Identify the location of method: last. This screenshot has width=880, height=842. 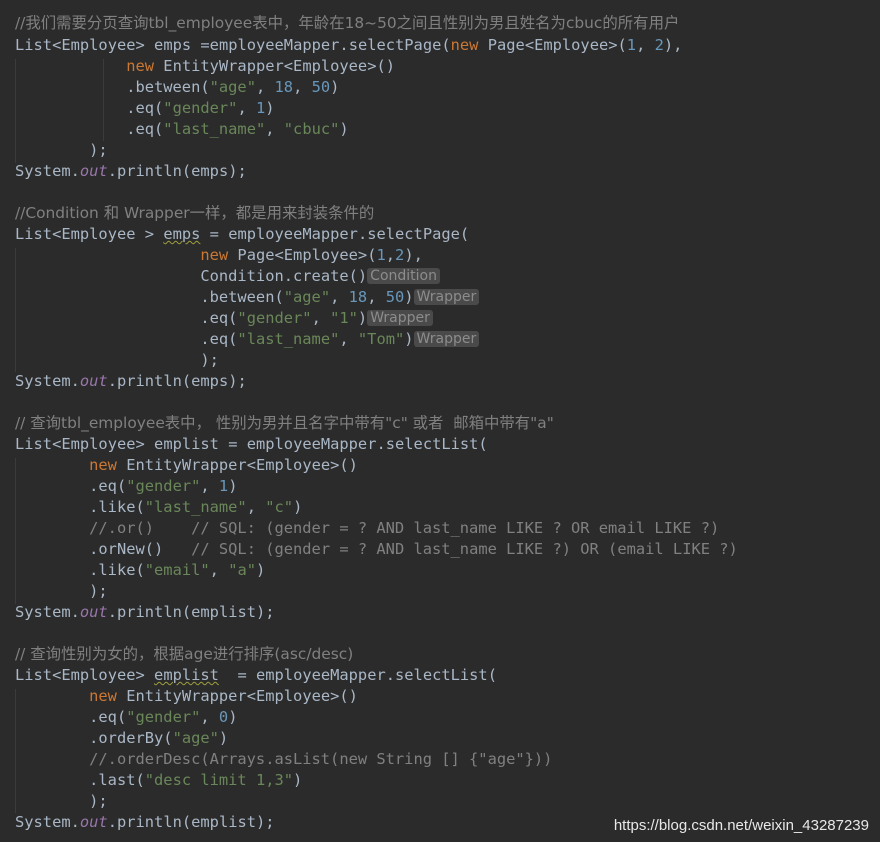
(117, 780).